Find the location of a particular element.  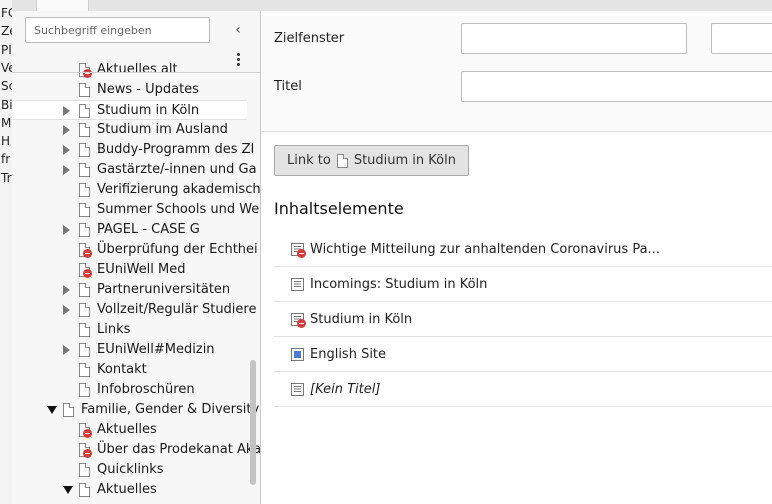

strip-letter: FC is located at coordinates (6, 13).